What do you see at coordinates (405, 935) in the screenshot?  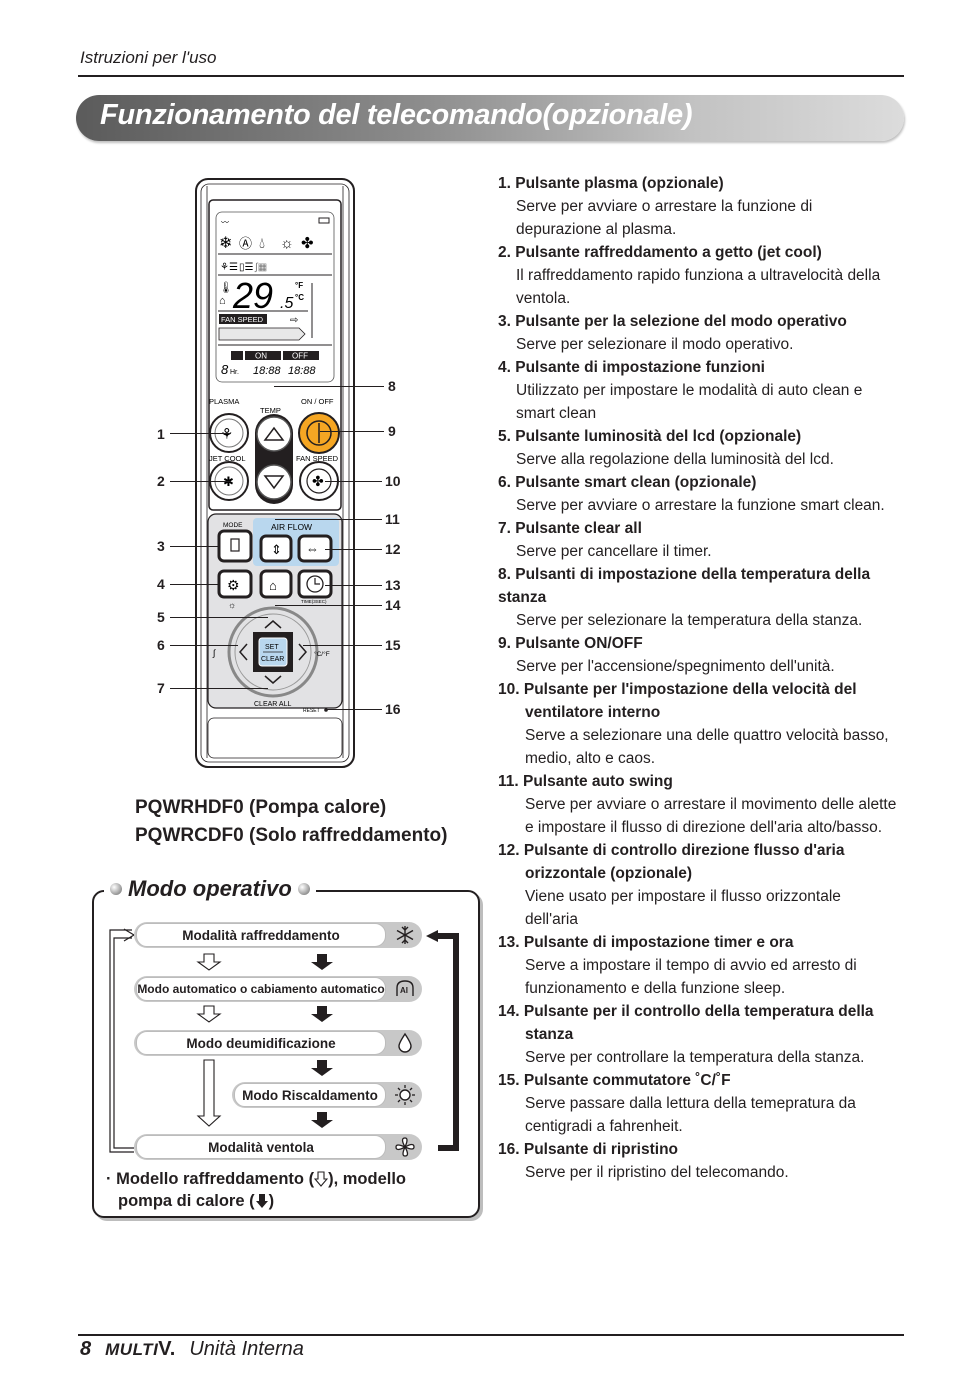 I see `snowflake-icon` at bounding box center [405, 935].